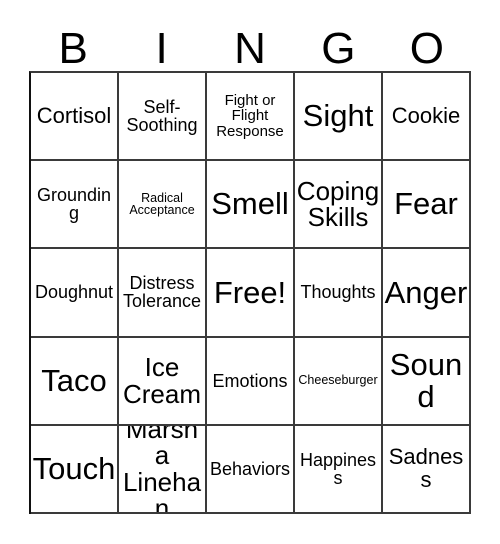 This screenshot has width=500, height=544. I want to click on bingo-cell-free: Free!, so click(251, 293).